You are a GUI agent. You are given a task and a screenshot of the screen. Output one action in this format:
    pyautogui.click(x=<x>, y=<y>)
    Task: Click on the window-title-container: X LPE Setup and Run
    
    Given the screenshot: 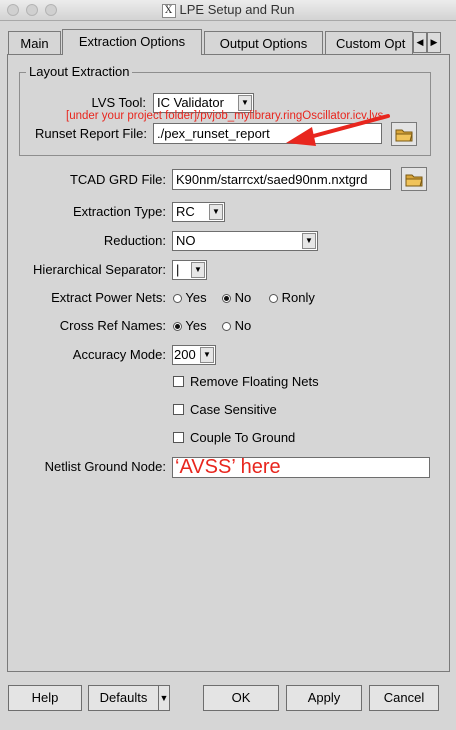 What is the action you would take?
    pyautogui.click(x=228, y=10)
    